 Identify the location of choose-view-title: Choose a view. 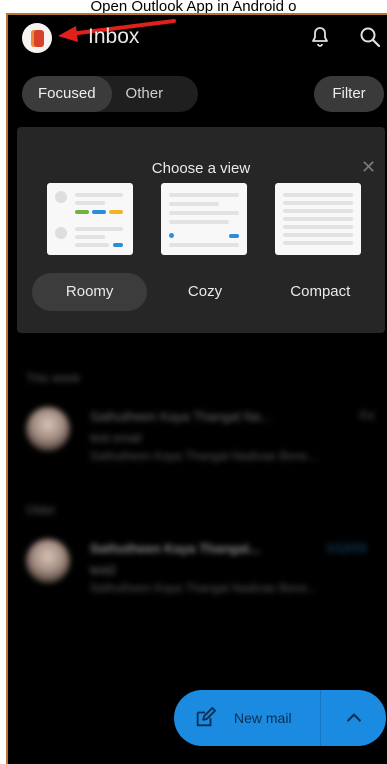
(201, 168).